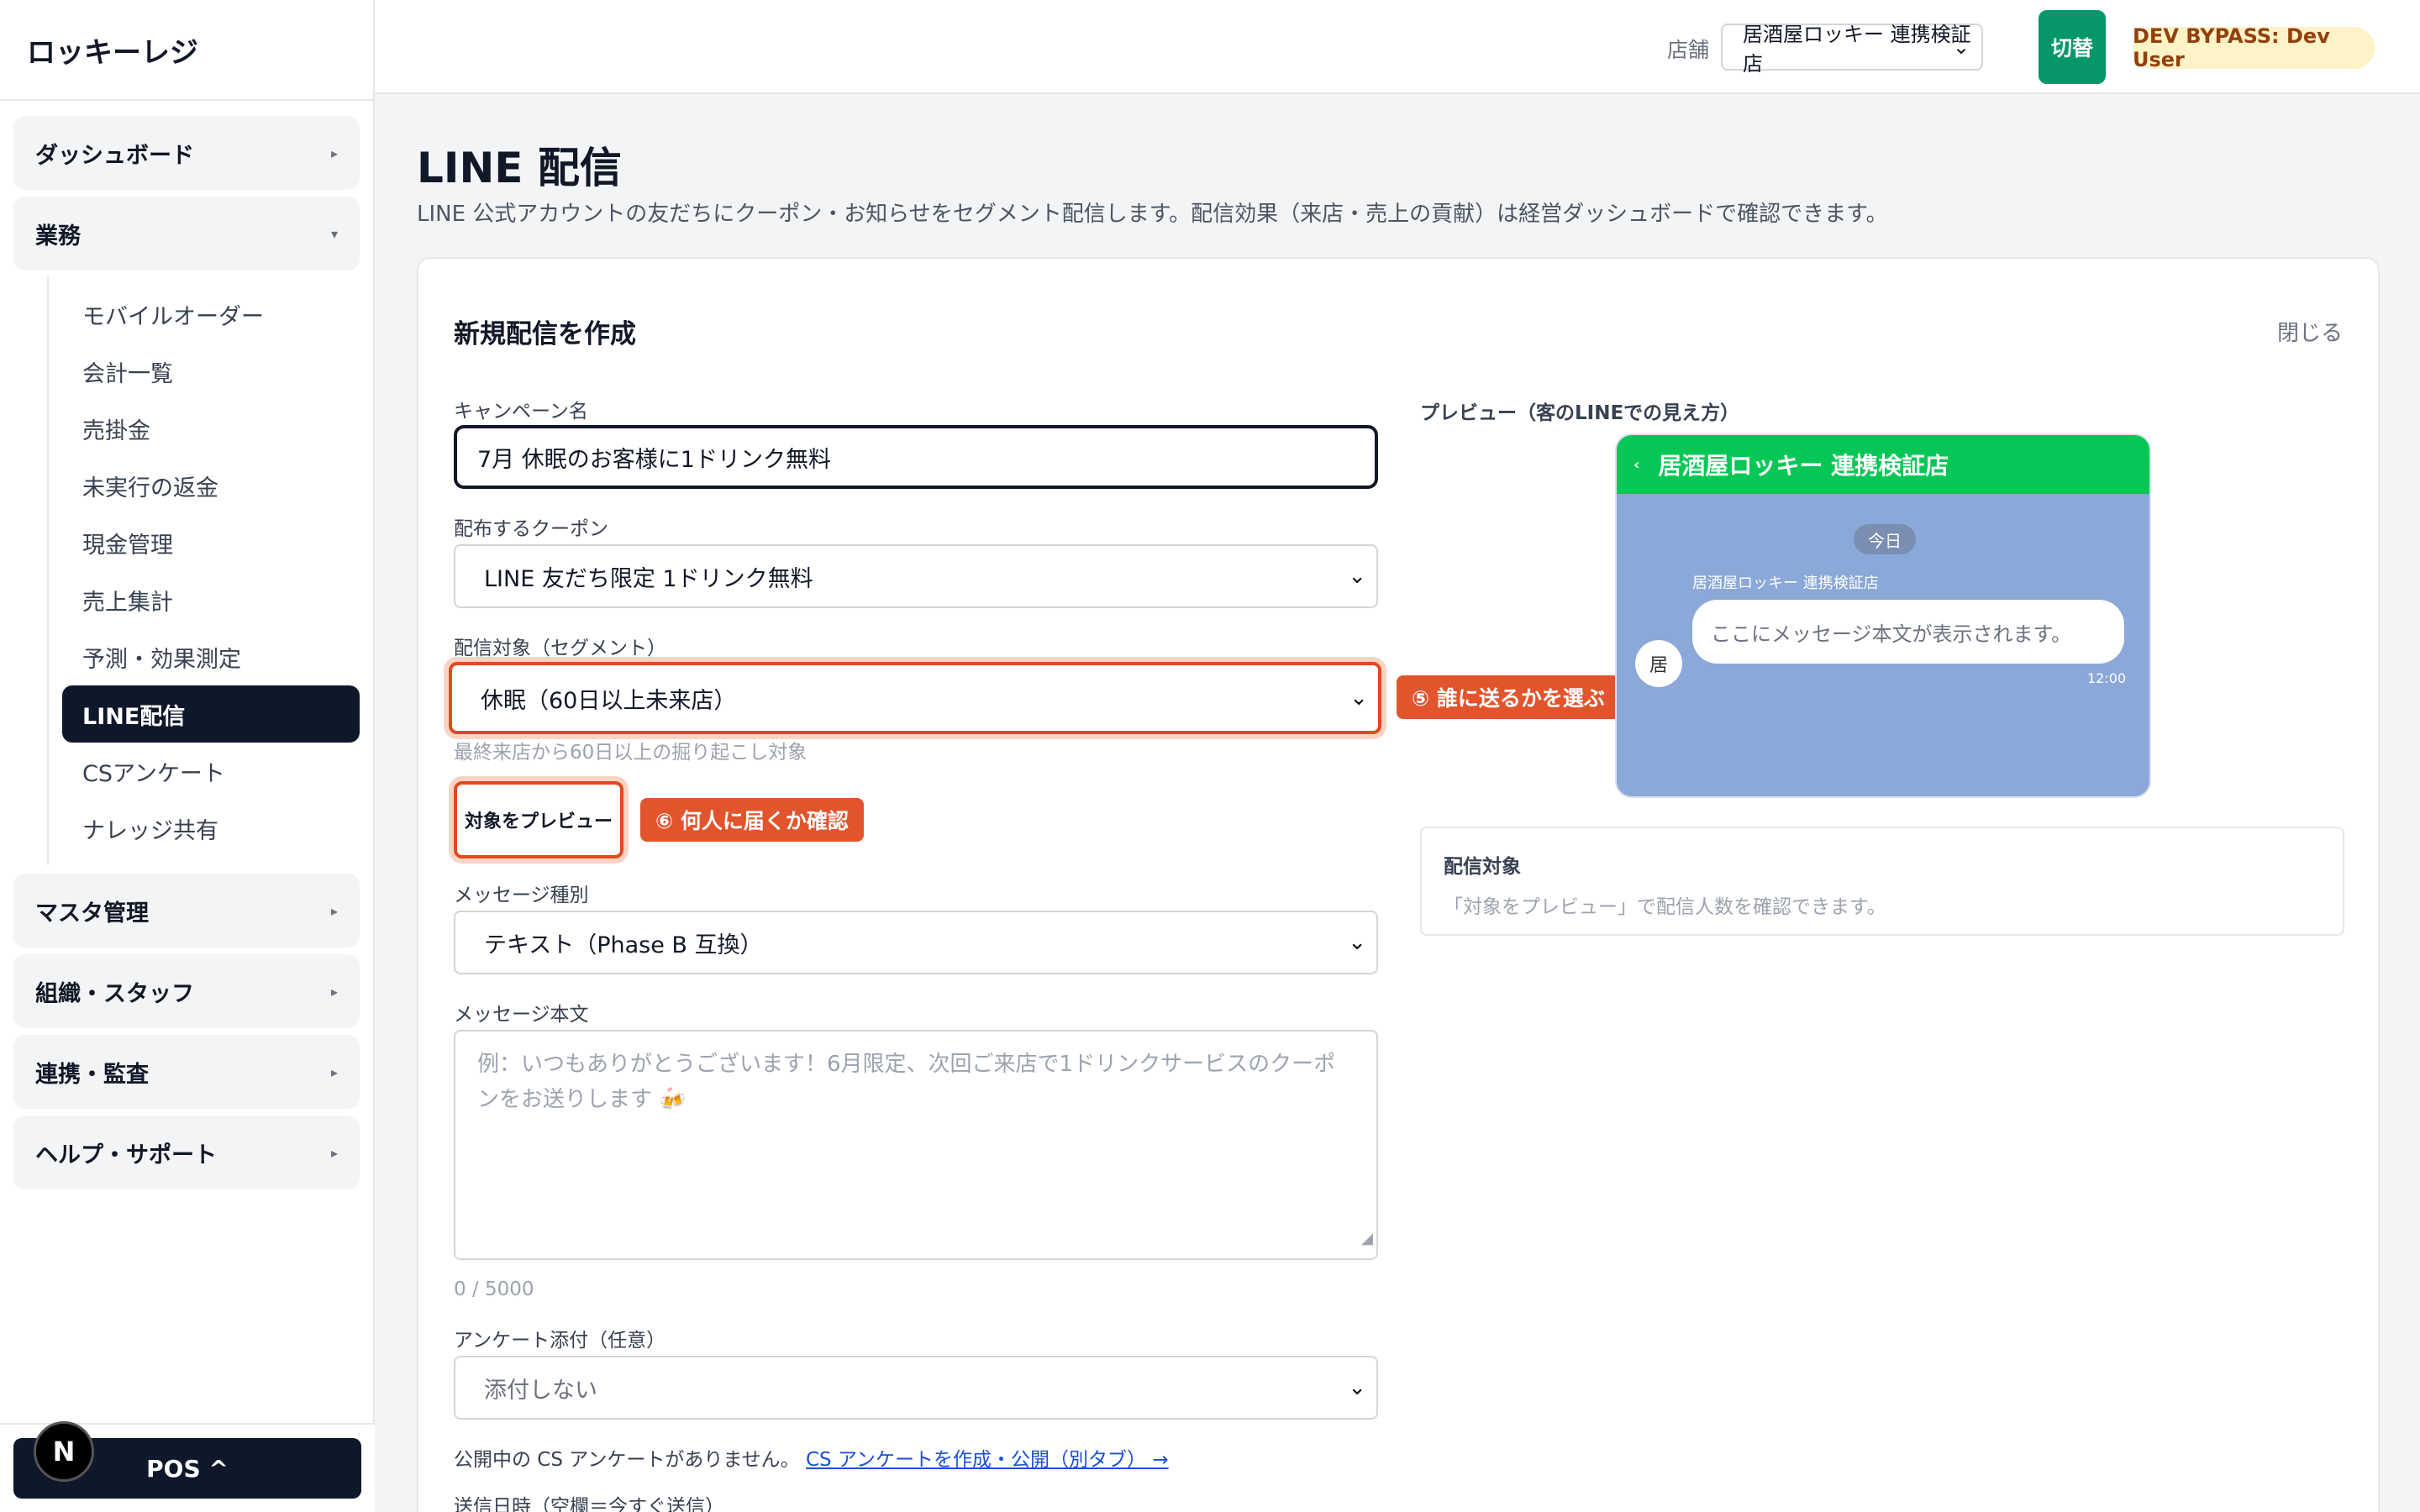  I want to click on preview-target-button: 対象をプレビュー, so click(538, 819).